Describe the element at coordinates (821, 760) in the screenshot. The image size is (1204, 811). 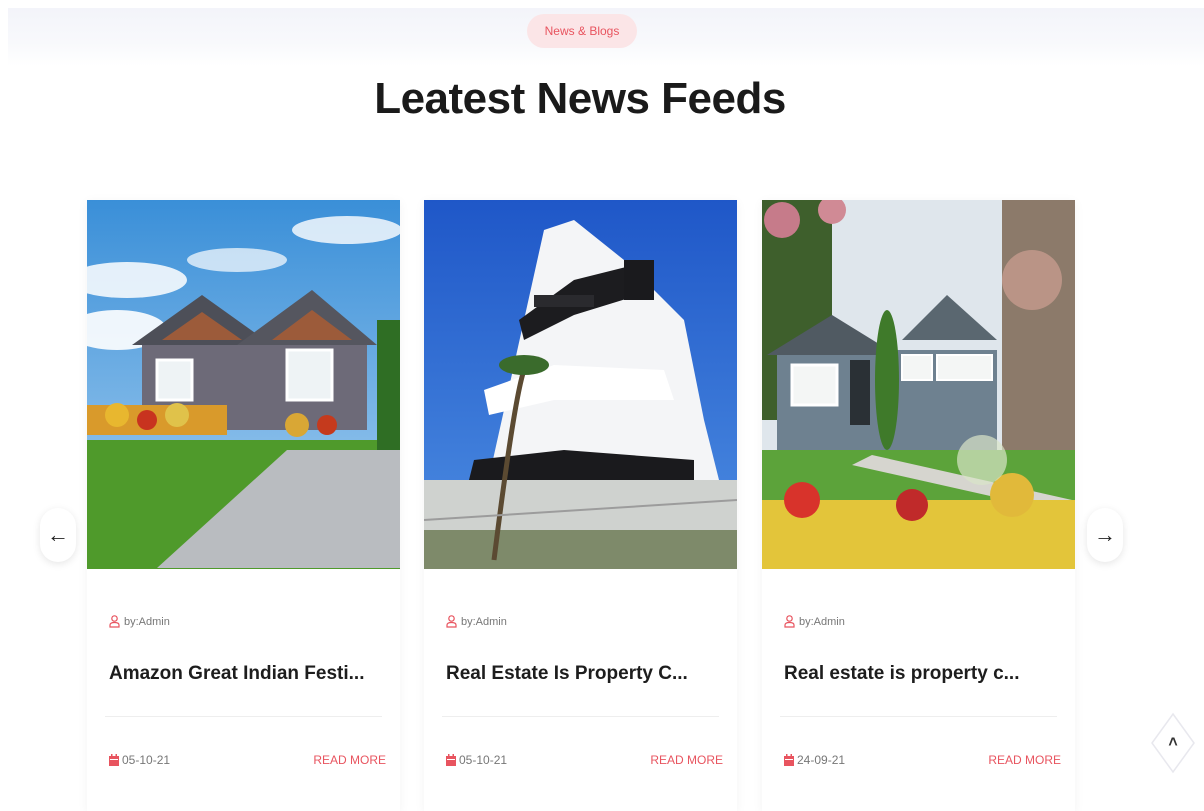
I see `date-text: 24-09-21` at that location.